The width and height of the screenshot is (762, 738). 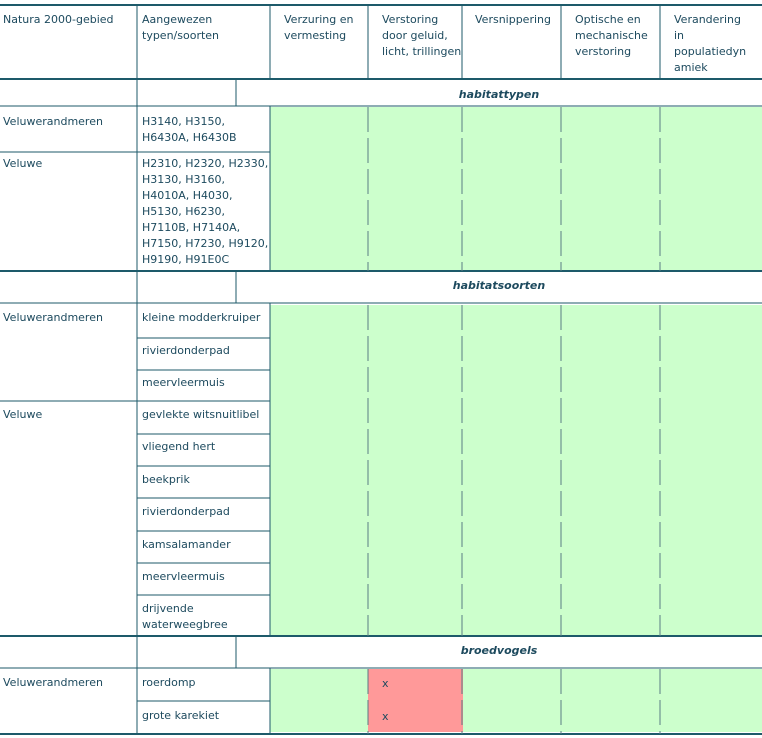 I want to click on fill-broedvogels, so click(x=516, y=700).